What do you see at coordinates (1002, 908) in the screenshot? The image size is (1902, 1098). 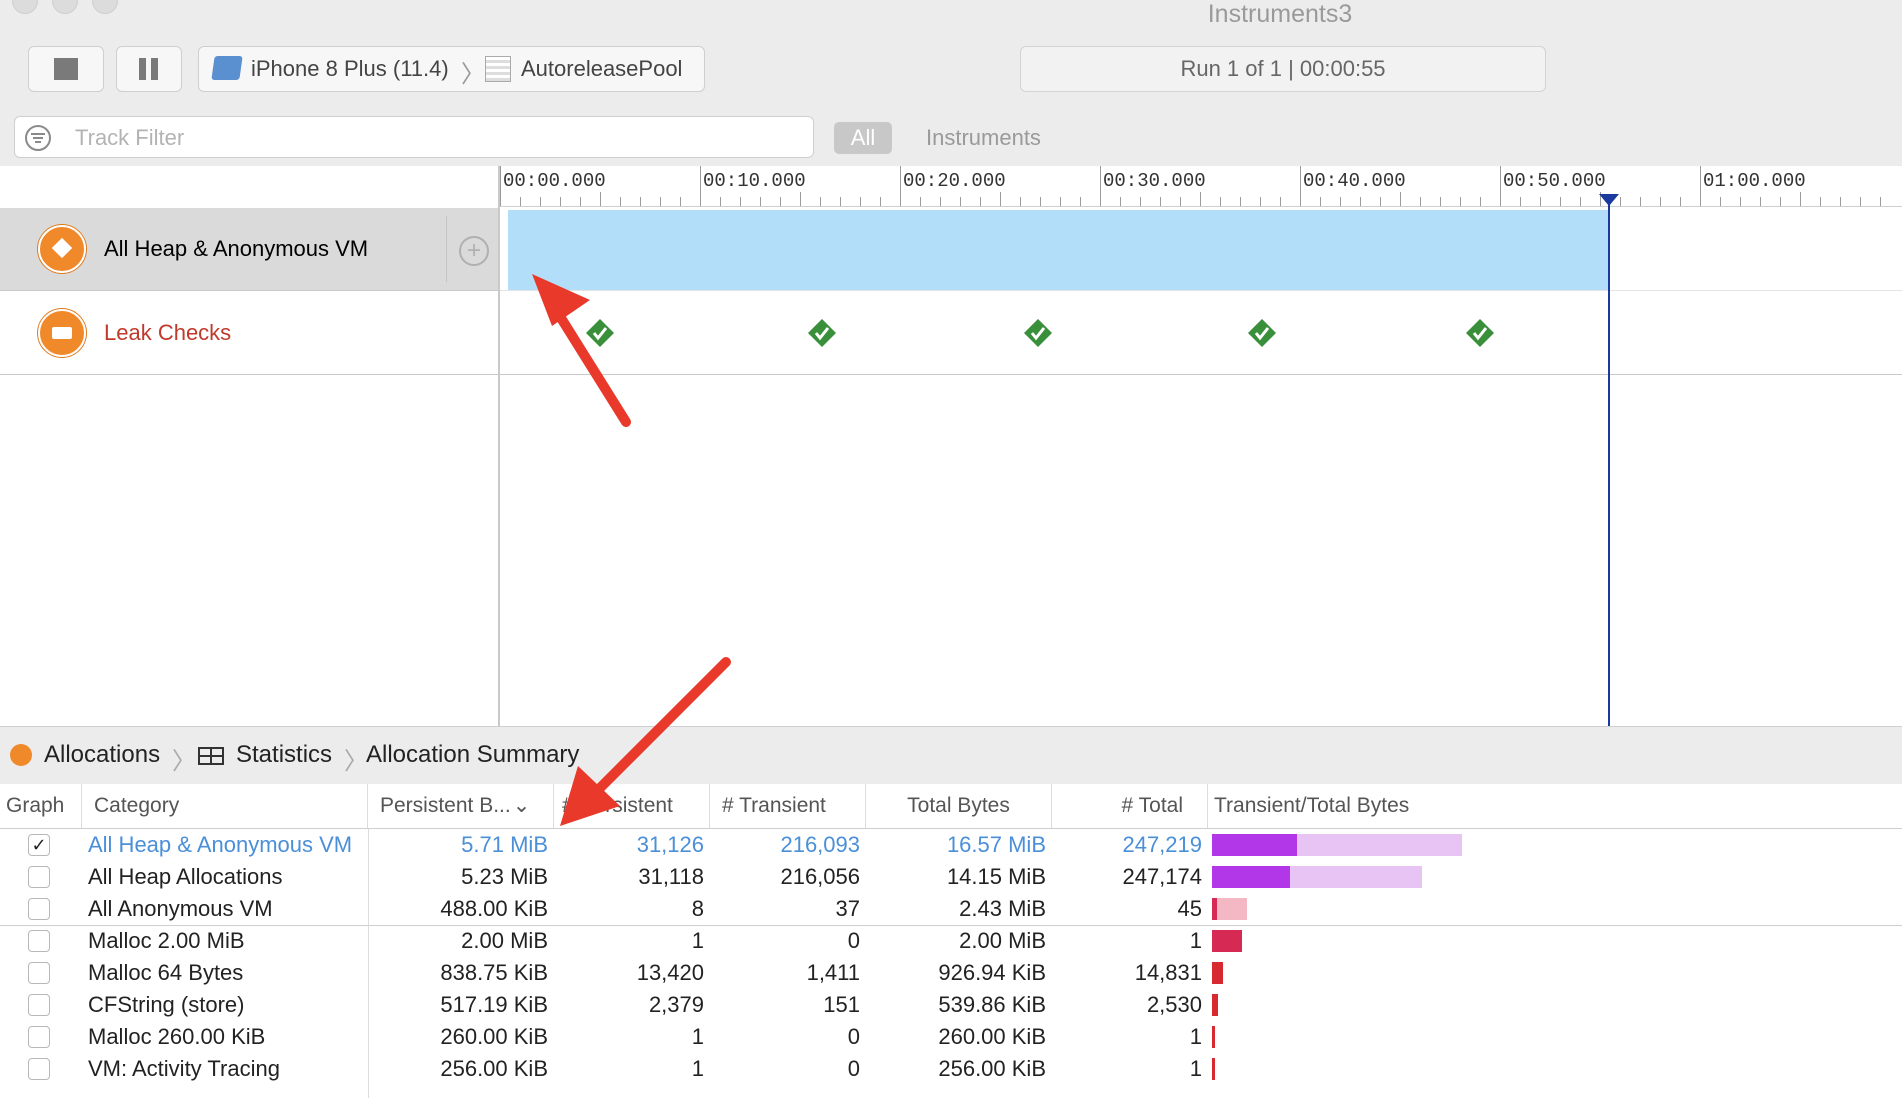 I see `cell-total-bytes: 2.43 MiB` at bounding box center [1002, 908].